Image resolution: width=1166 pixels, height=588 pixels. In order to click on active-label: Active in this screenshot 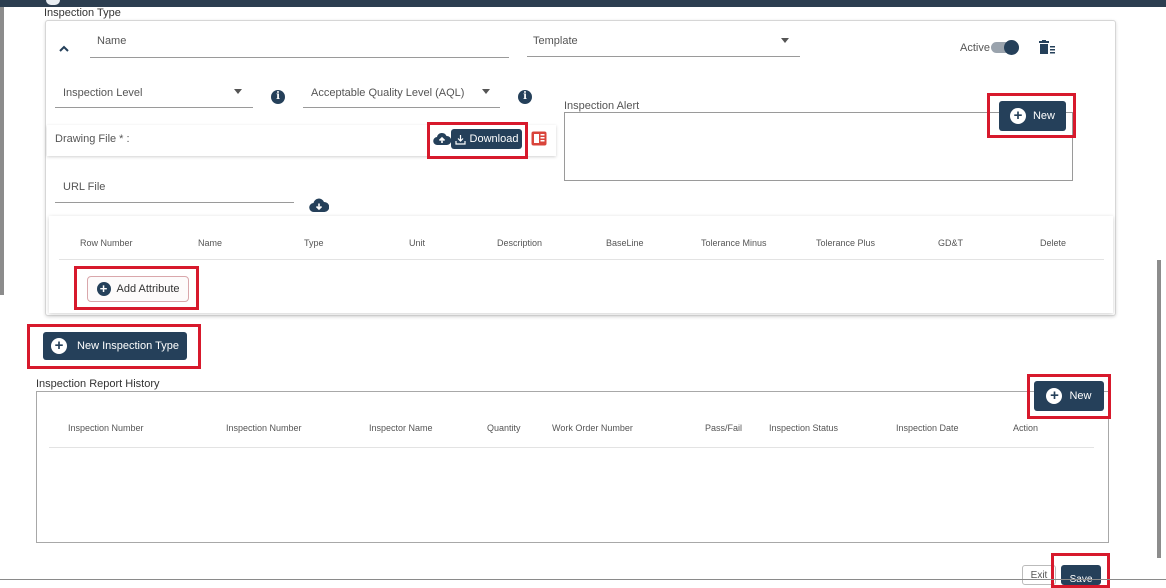, I will do `click(975, 48)`.